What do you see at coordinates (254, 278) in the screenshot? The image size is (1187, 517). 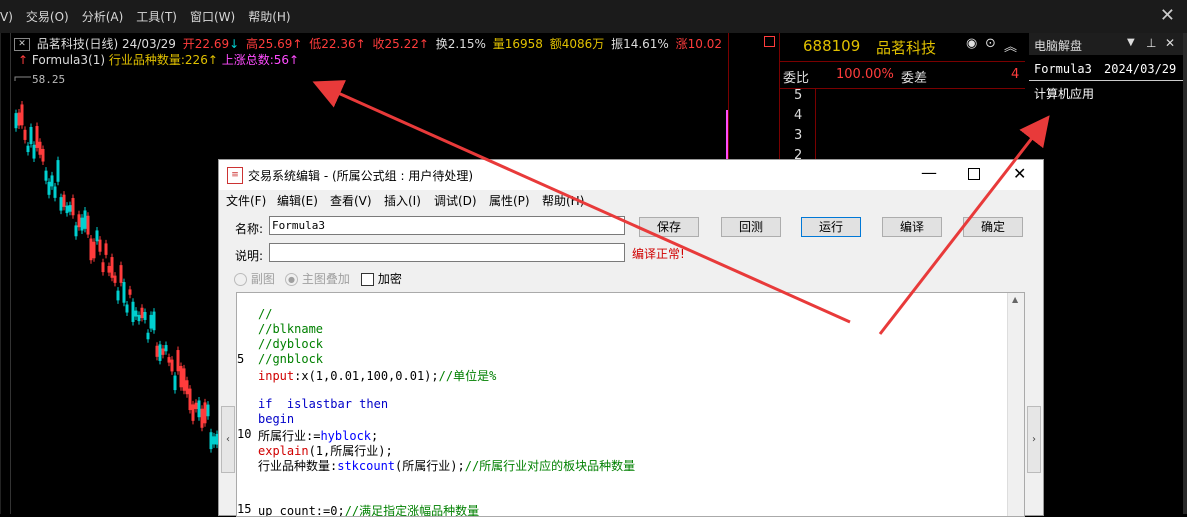 I see `radio-sub-chart: 副图` at bounding box center [254, 278].